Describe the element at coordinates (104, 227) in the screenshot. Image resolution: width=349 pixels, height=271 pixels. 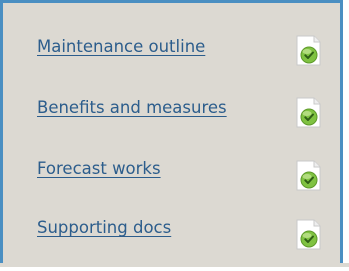
I see `supporting-docs-link: Supporting docs` at that location.